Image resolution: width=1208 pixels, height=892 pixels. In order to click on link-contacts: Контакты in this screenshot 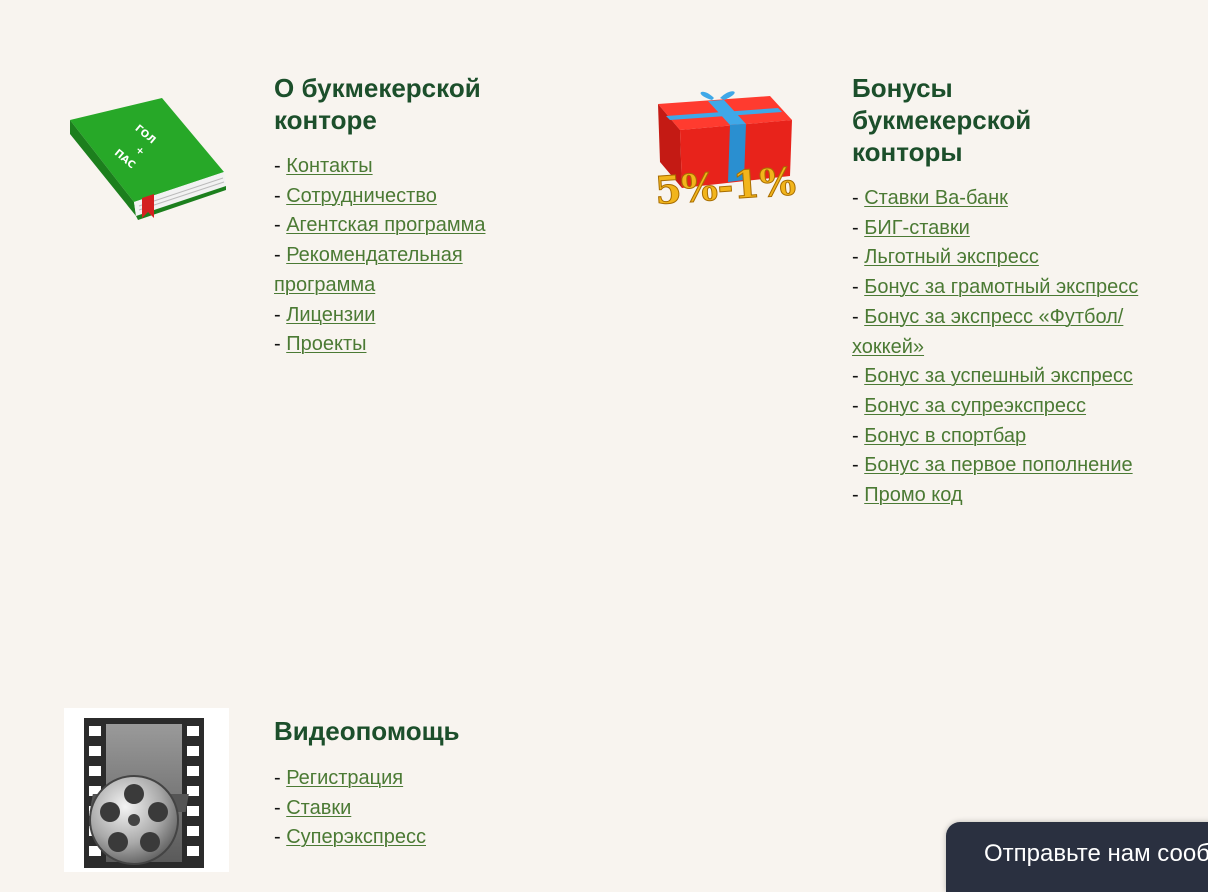, I will do `click(329, 166)`.